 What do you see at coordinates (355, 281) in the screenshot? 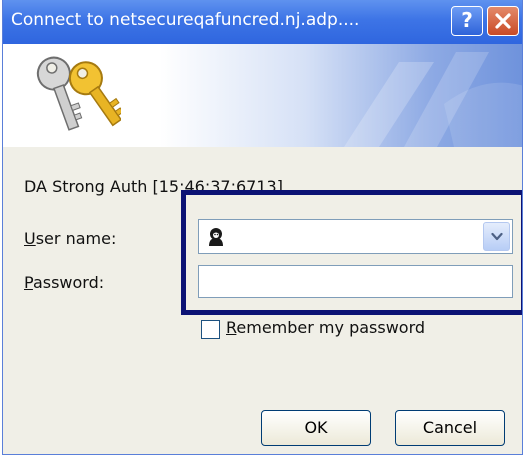
I see `password-field` at bounding box center [355, 281].